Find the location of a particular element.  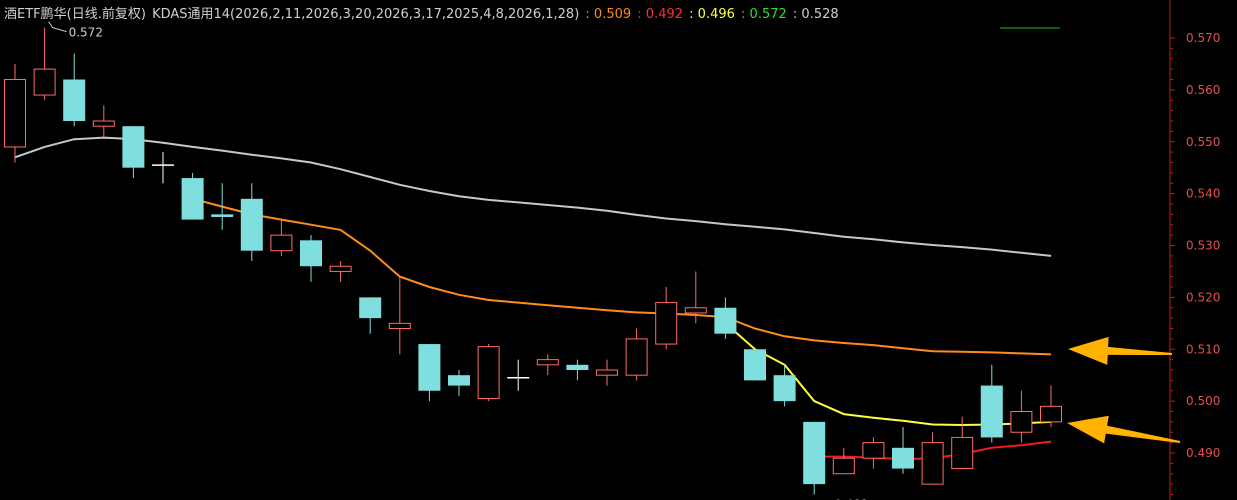

arrow-yellow-line is located at coordinates (1124, 429).